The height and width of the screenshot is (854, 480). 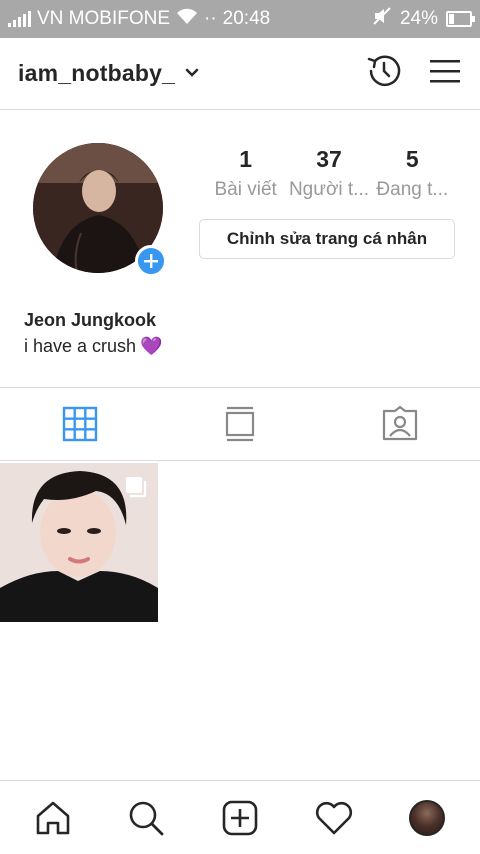 I want to click on status-dots: ··, so click(x=210, y=18).